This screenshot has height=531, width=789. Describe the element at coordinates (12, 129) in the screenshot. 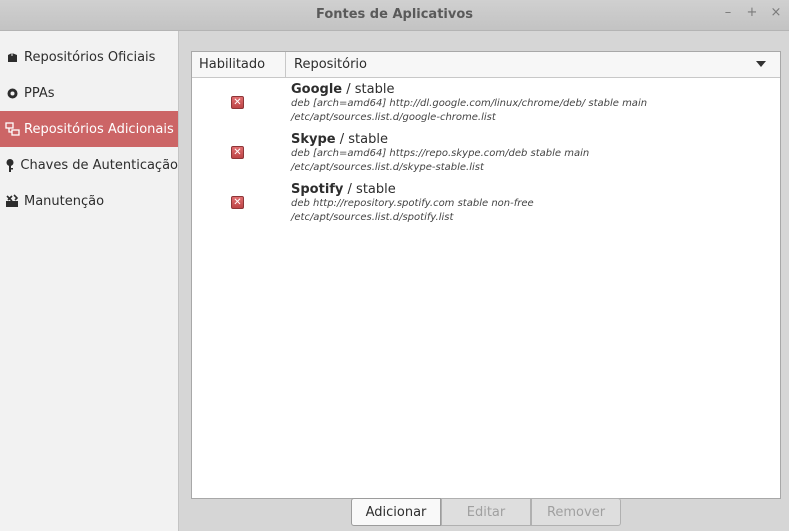

I see `network-icon` at that location.